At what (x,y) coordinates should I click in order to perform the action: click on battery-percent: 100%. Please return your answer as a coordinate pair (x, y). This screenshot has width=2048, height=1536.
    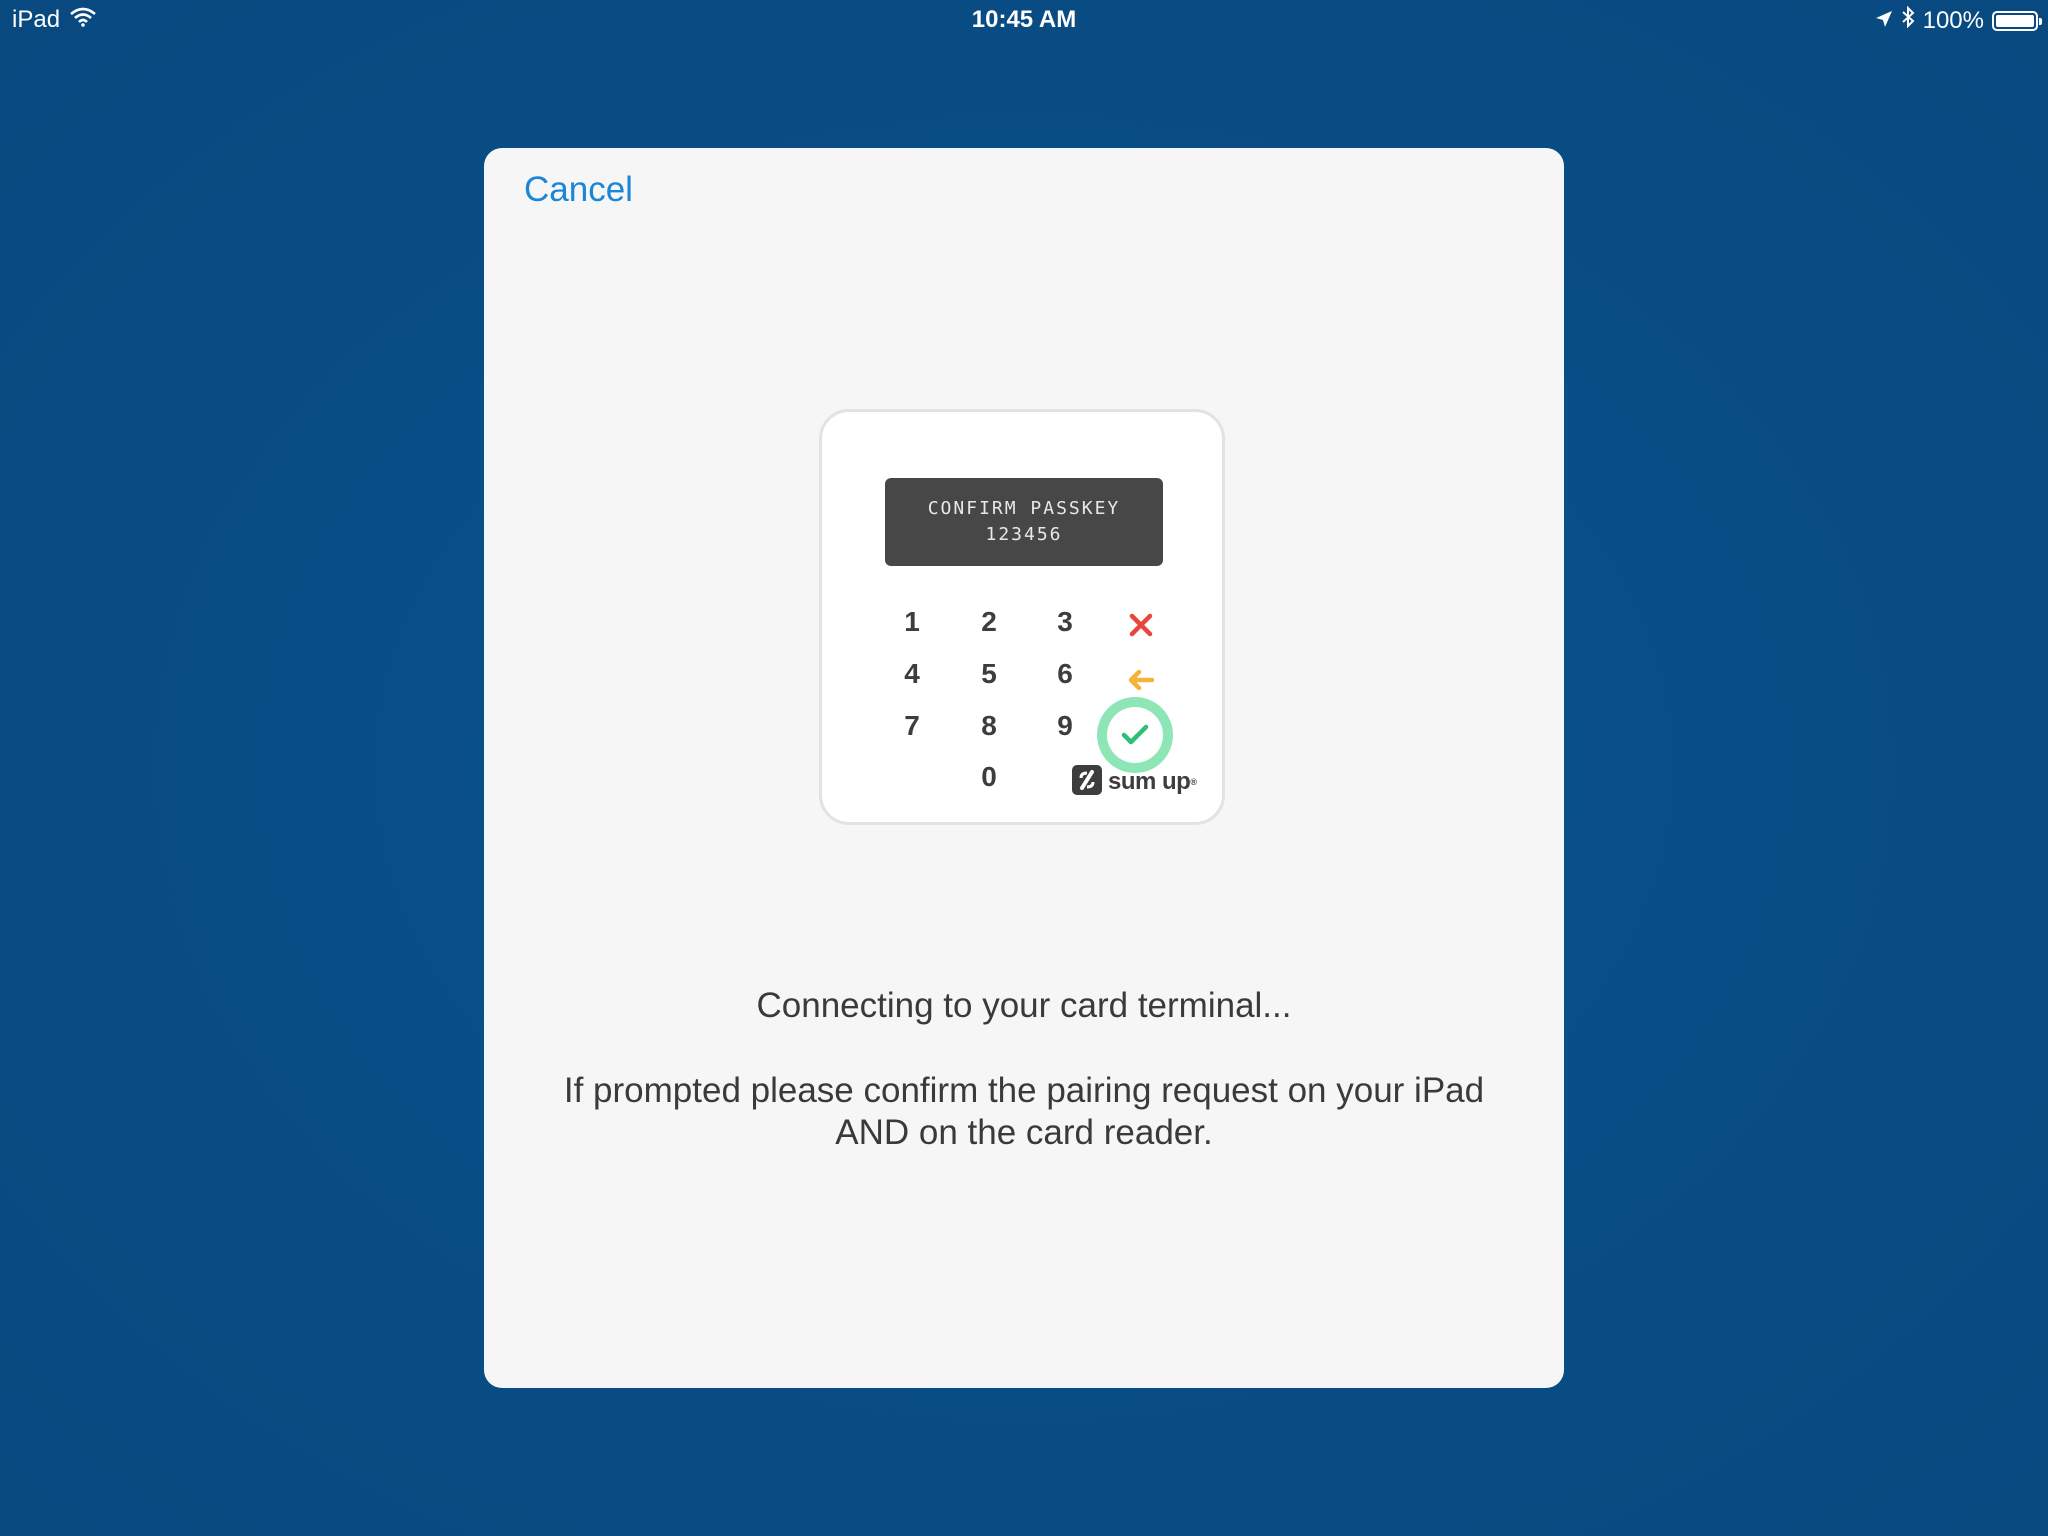
    Looking at the image, I should click on (1953, 20).